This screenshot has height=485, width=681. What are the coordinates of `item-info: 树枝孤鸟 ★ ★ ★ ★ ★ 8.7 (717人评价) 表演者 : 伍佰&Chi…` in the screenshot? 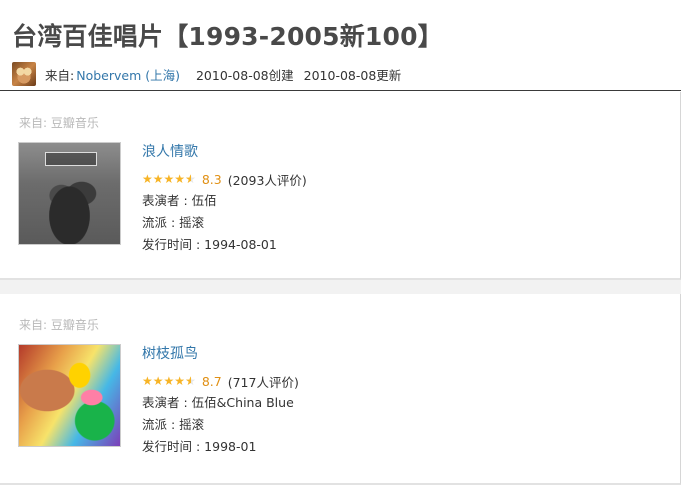 It's located at (220, 401).